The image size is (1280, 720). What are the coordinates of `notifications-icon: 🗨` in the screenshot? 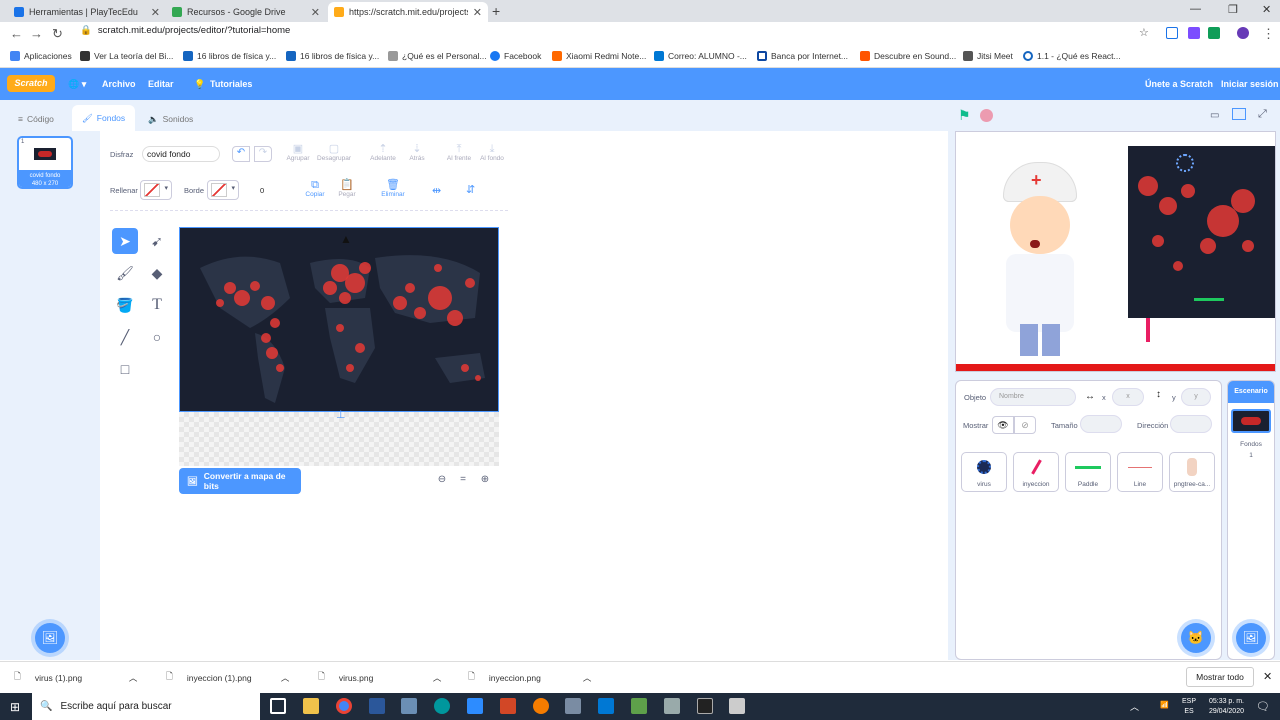 It's located at (1263, 706).